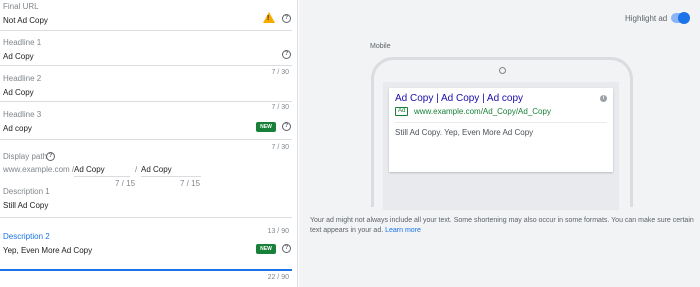  I want to click on ad-description: Still Ad Copy. Yep, Even More Ad Copy, so click(464, 132).